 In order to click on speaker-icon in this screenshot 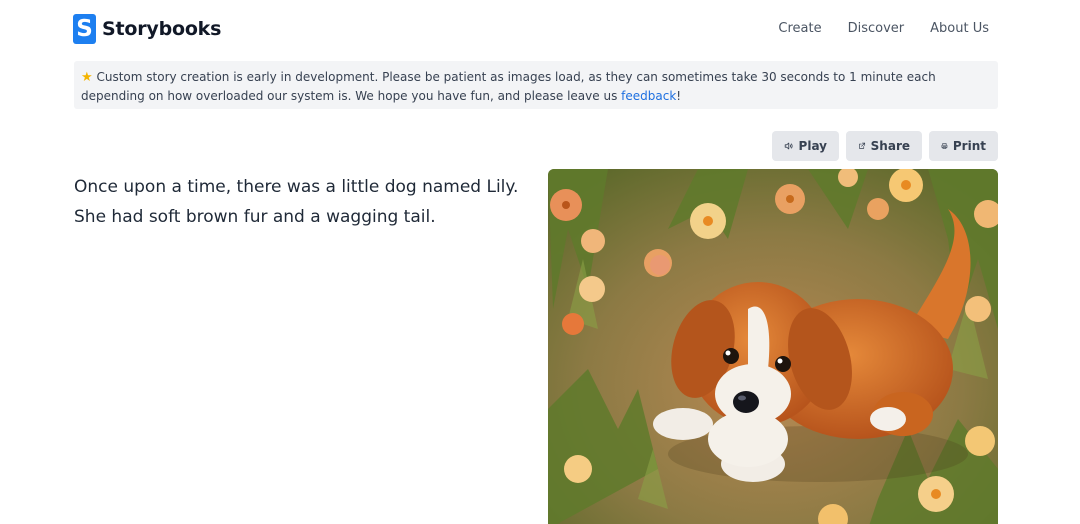, I will do `click(788, 146)`.